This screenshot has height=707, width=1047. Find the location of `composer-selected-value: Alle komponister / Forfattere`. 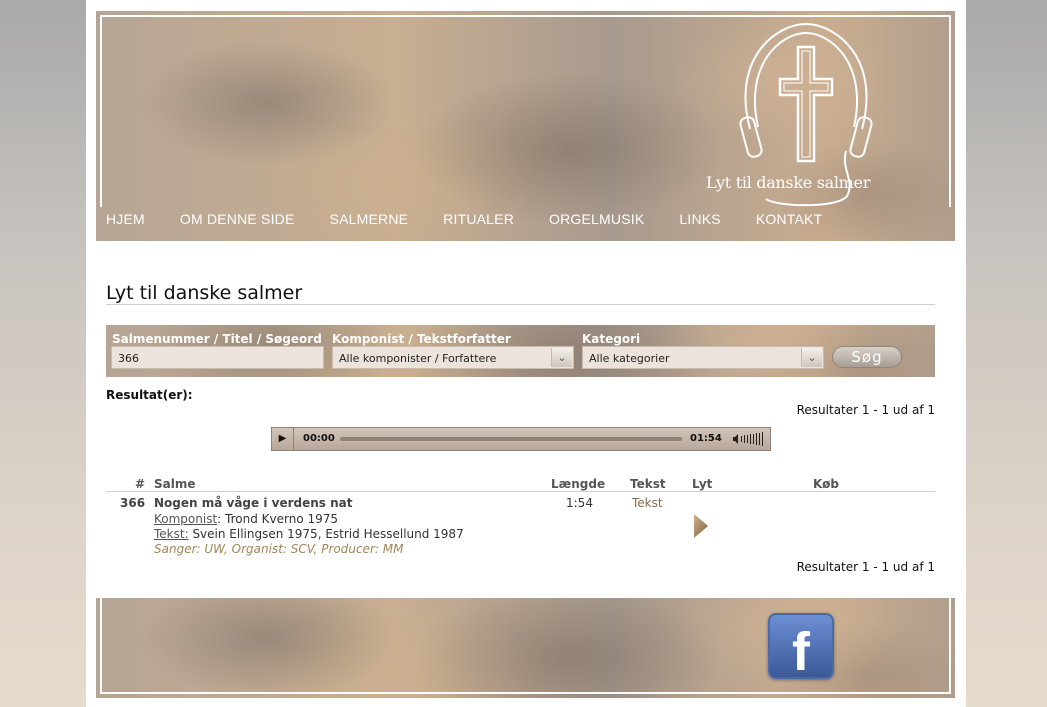

composer-selected-value: Alle komponister / Forfattere is located at coordinates (418, 358).